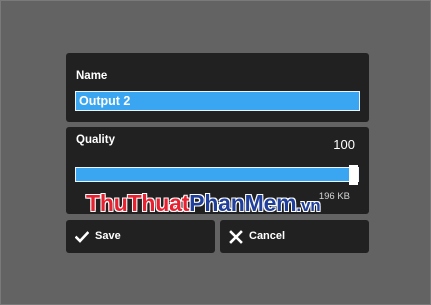  Describe the element at coordinates (294, 236) in the screenshot. I see `cancel-button: Cancel` at that location.